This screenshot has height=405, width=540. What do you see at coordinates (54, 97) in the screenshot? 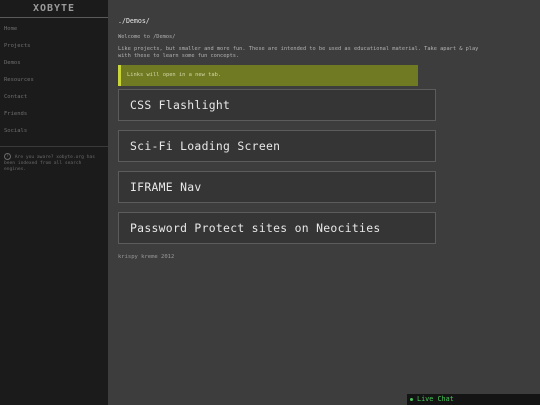
I see `sidebar-item-contact: Contact` at bounding box center [54, 97].